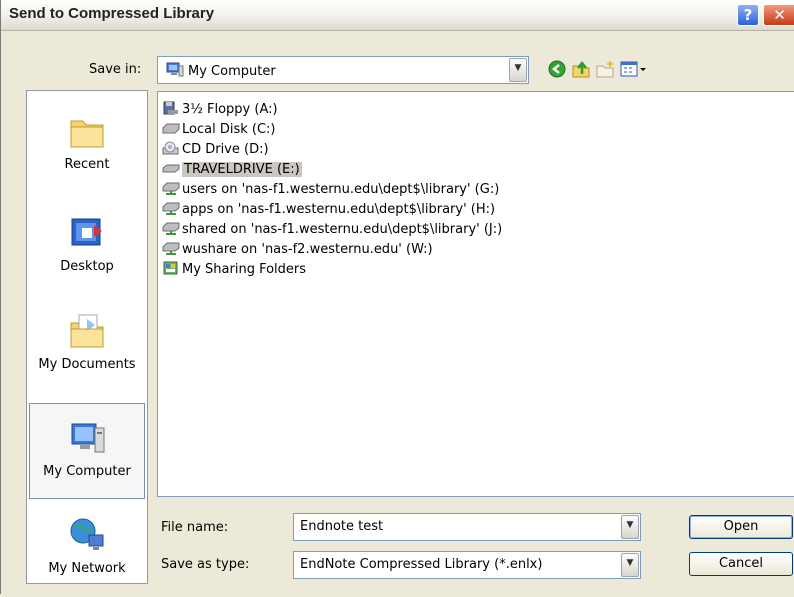  Describe the element at coordinates (87, 164) in the screenshot. I see `place-label: Recent` at that location.